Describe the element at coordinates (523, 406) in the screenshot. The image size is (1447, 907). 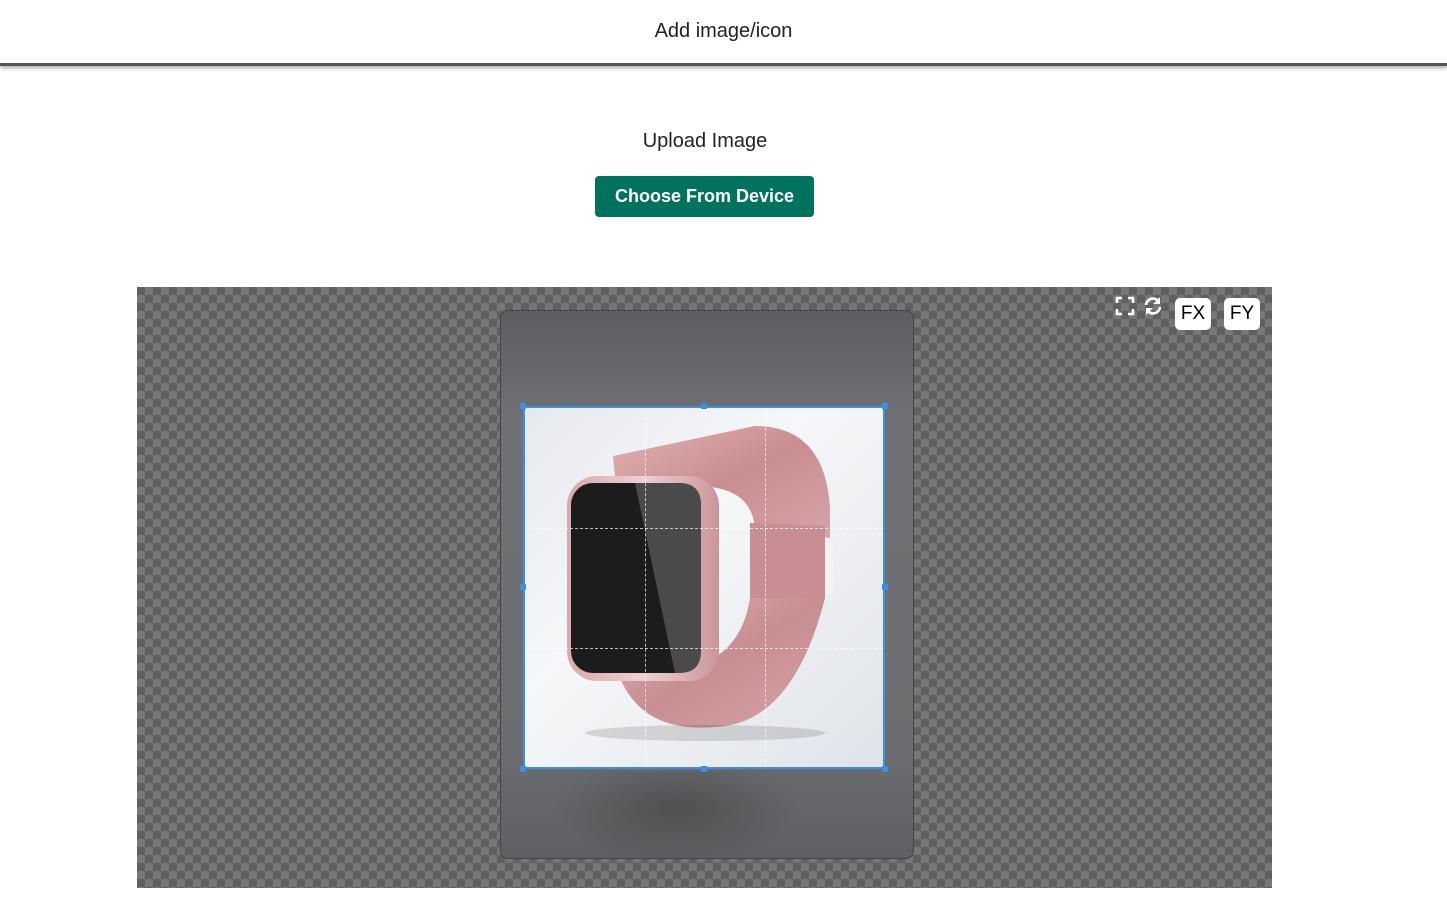
I see `crop-handle-nw` at that location.